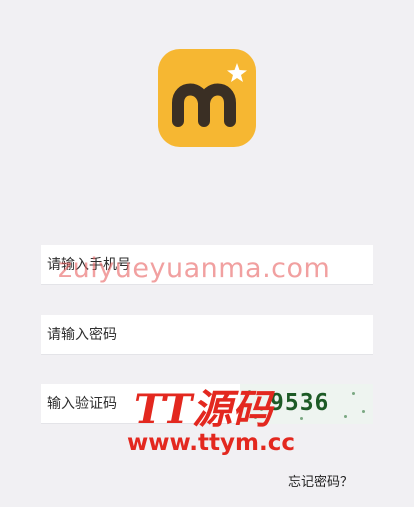 The image size is (414, 507). What do you see at coordinates (197, 334) in the screenshot?
I see `password-input` at bounding box center [197, 334].